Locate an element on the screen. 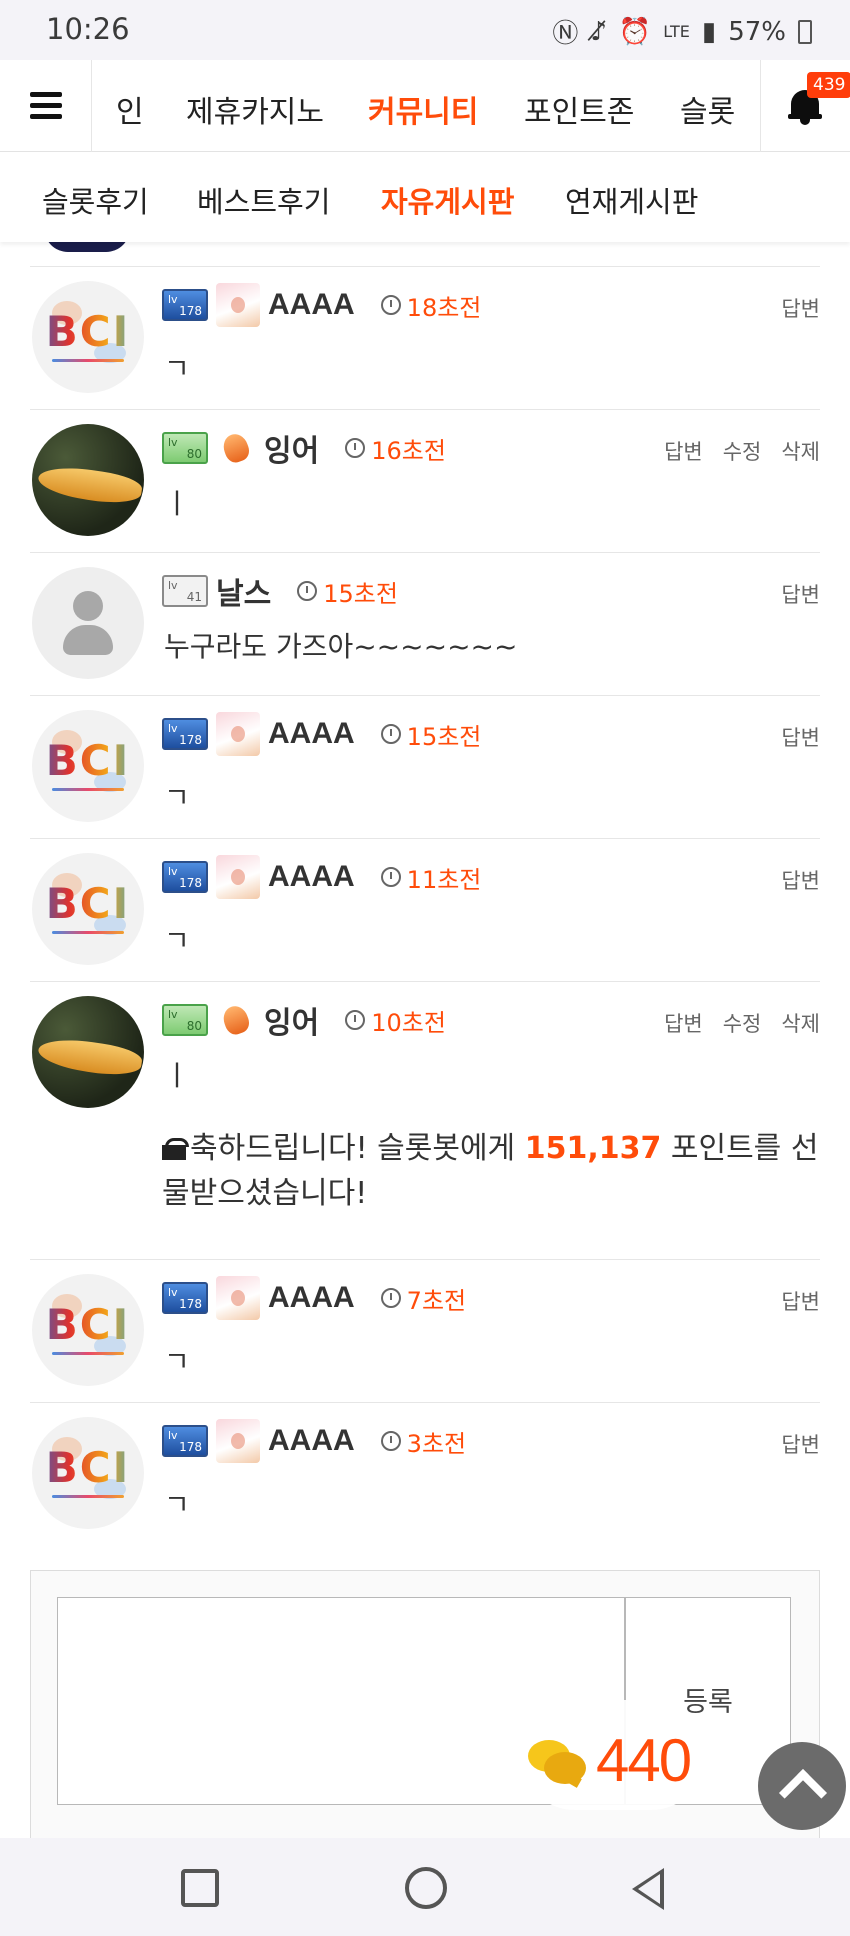 Image resolution: width=850 pixels, height=1936 pixels. hamburger-menu-button is located at coordinates (46, 106).